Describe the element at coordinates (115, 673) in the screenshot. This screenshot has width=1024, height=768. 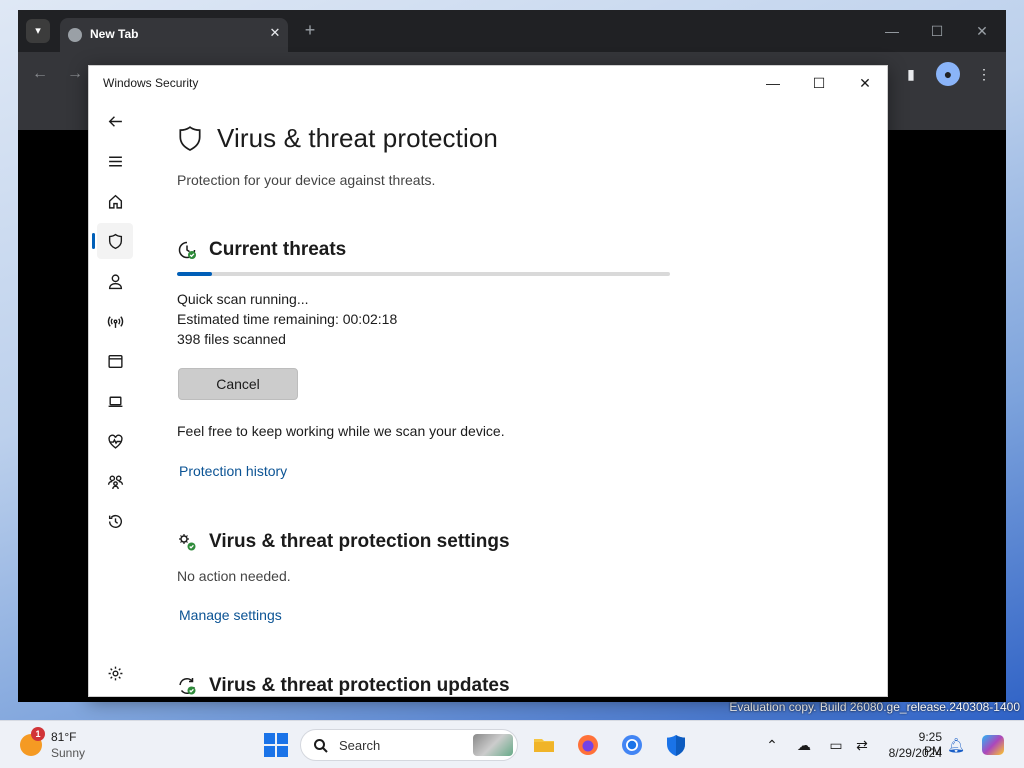
I see `settings-icon` at that location.